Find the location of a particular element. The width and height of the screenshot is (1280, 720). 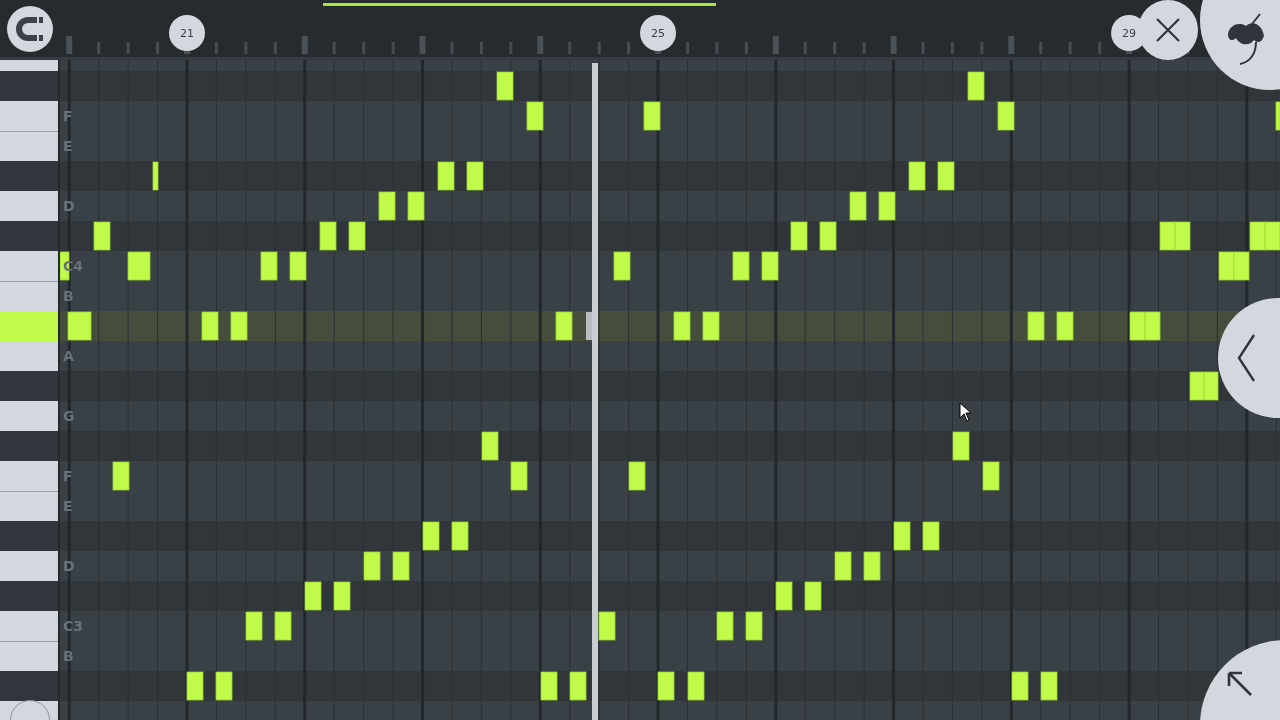

bar-number-marker: 25 is located at coordinates (658, 33).